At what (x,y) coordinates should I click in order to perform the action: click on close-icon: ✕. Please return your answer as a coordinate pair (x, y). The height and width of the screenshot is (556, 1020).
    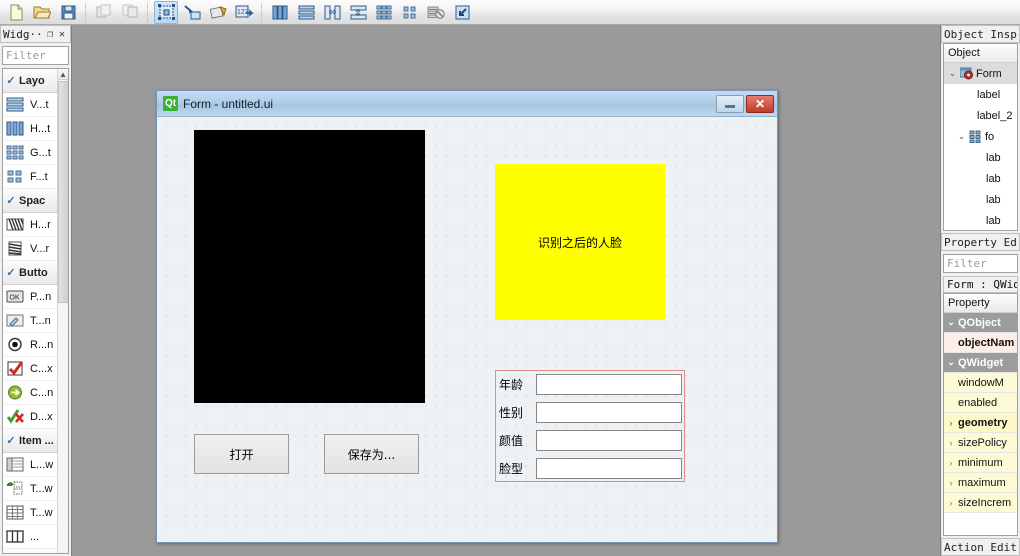
    Looking at the image, I should click on (62, 34).